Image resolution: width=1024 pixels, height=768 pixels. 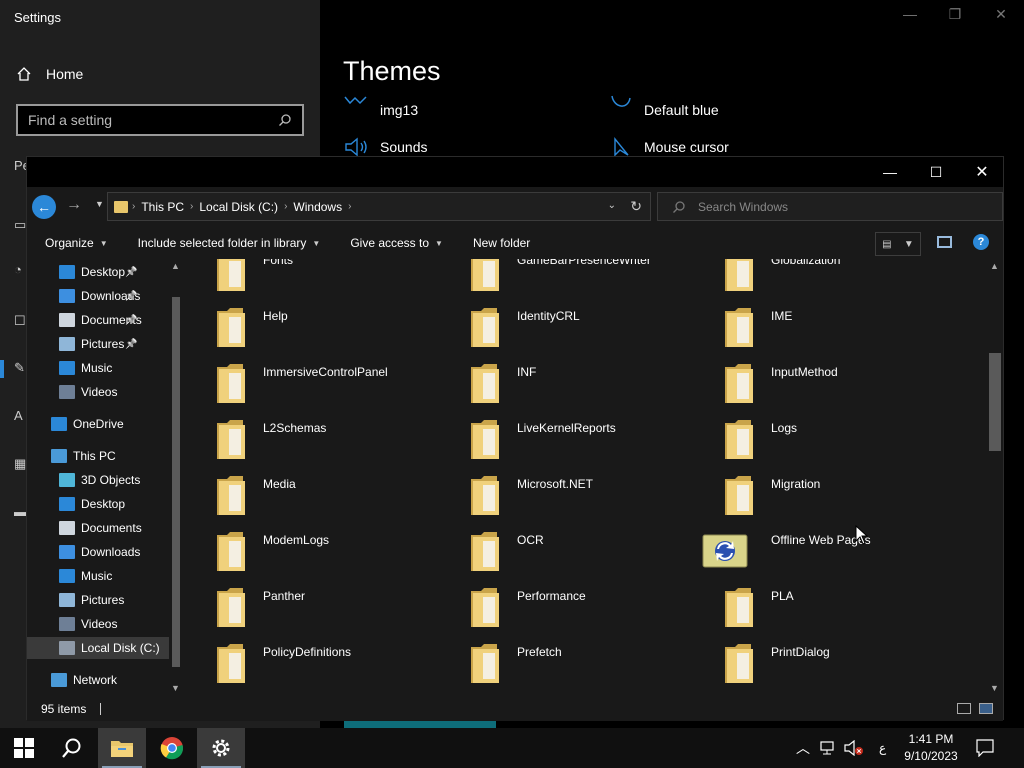 What do you see at coordinates (910, 14) in the screenshot?
I see `settings-minimize-button: —` at bounding box center [910, 14].